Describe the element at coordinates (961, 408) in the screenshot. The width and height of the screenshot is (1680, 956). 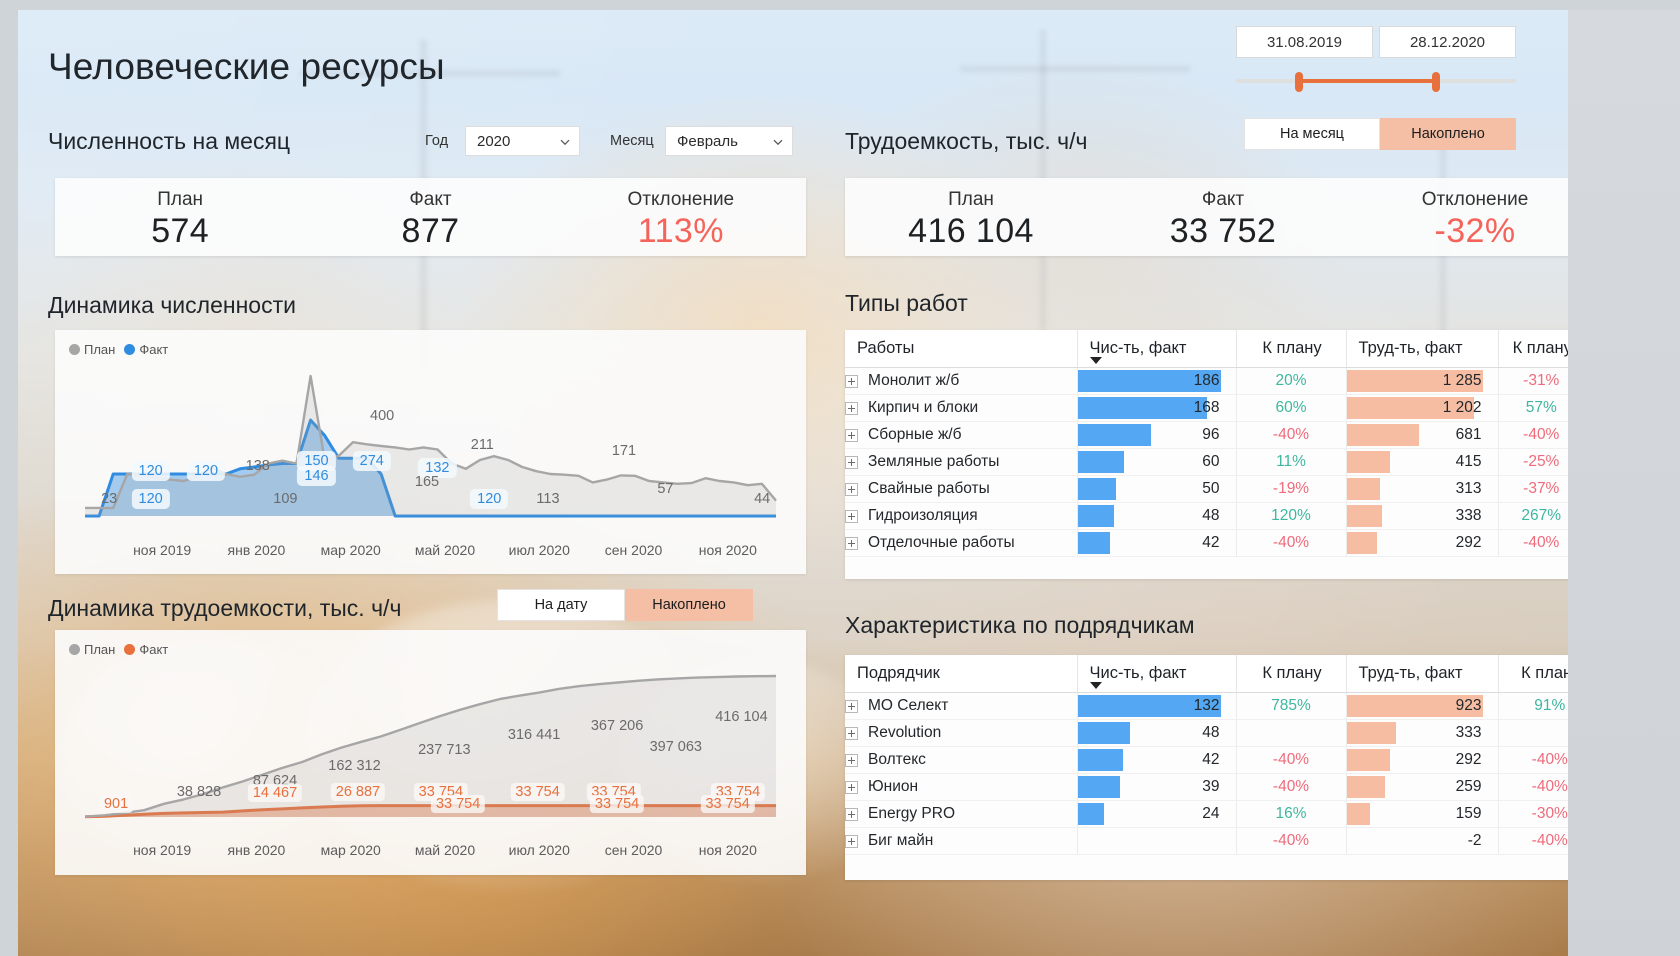
I see `row-name-cell: Кирпич и блоки` at that location.